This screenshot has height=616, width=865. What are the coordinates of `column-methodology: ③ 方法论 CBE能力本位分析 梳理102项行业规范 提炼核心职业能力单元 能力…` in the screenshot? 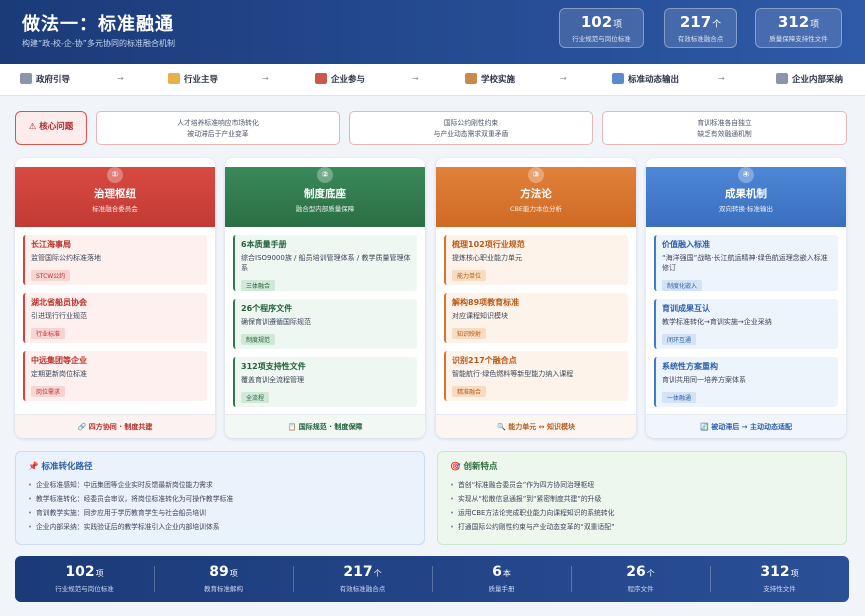 It's located at (536, 298).